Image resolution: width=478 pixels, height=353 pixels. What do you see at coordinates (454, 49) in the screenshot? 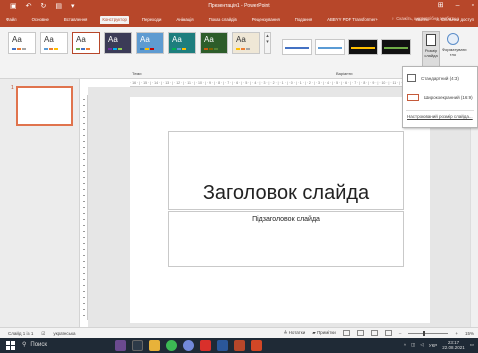
I see `format-background-button: Форматувати тло` at bounding box center [454, 49].